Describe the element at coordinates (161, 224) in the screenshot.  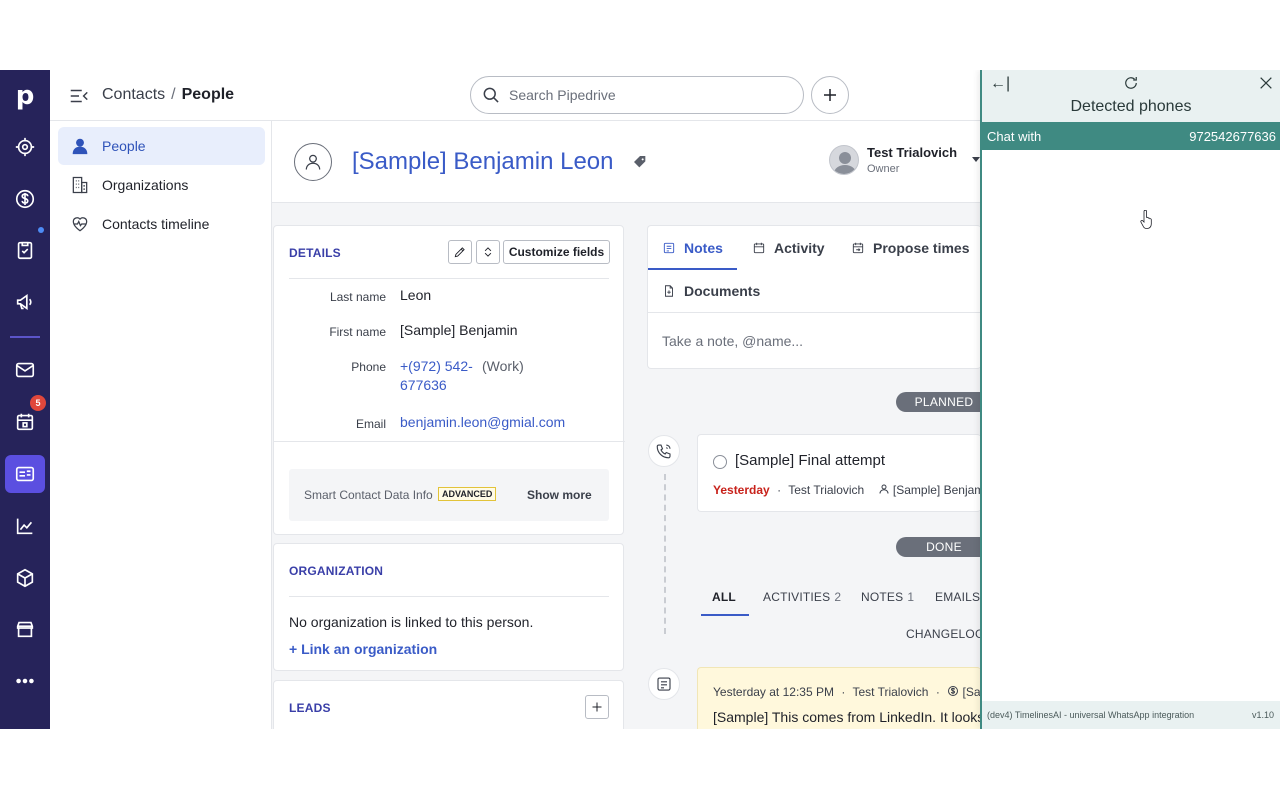
I see `subnav-item-contacts-timeline: Contacts timeline` at that location.